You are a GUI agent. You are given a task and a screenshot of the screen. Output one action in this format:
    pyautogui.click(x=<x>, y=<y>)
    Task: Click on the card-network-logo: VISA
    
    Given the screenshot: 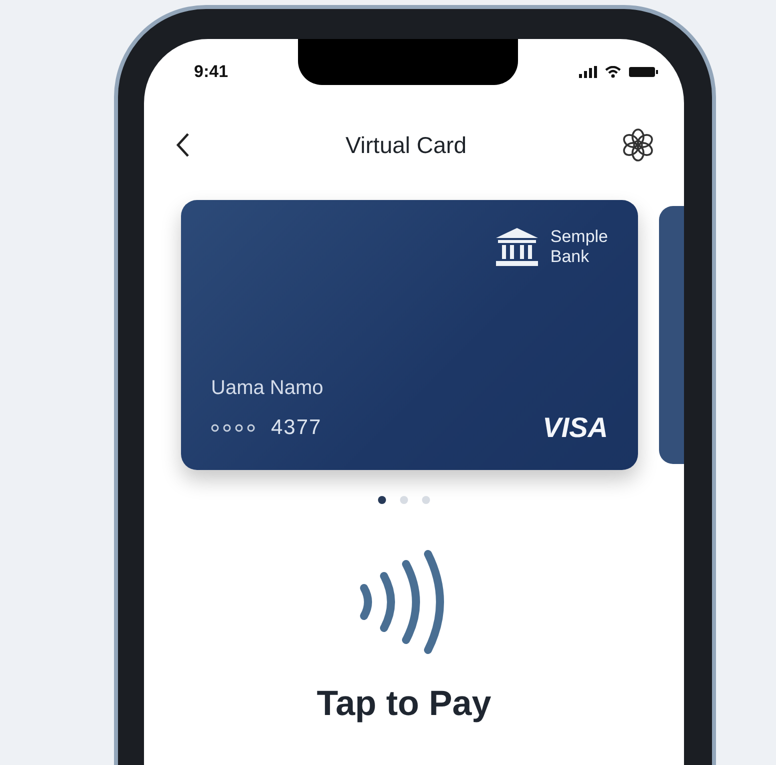 What is the action you would take?
    pyautogui.click(x=575, y=428)
    